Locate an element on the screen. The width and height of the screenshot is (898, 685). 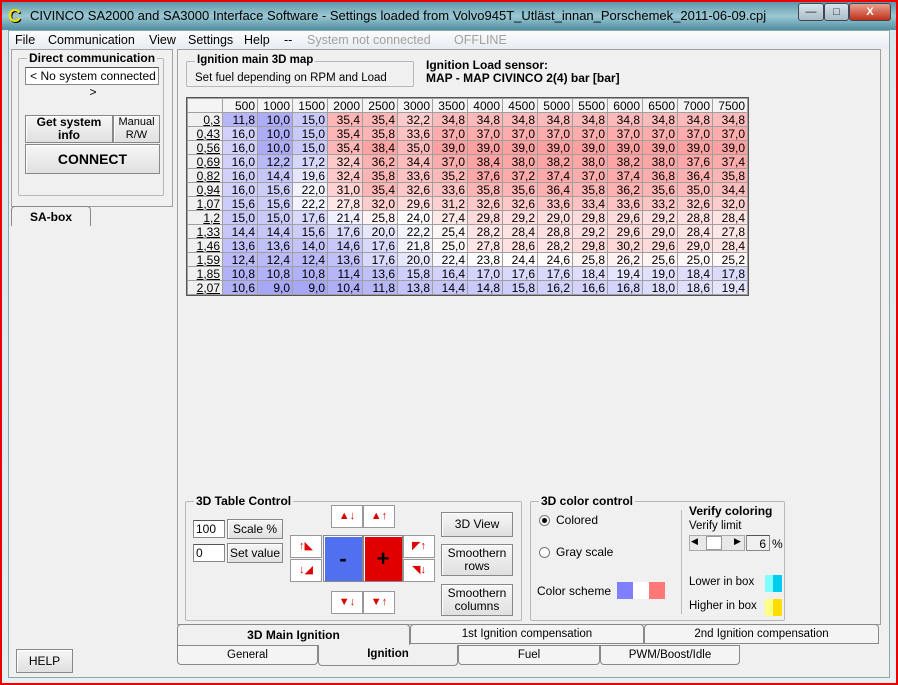
map-cell: 23,8 is located at coordinates (485, 259).